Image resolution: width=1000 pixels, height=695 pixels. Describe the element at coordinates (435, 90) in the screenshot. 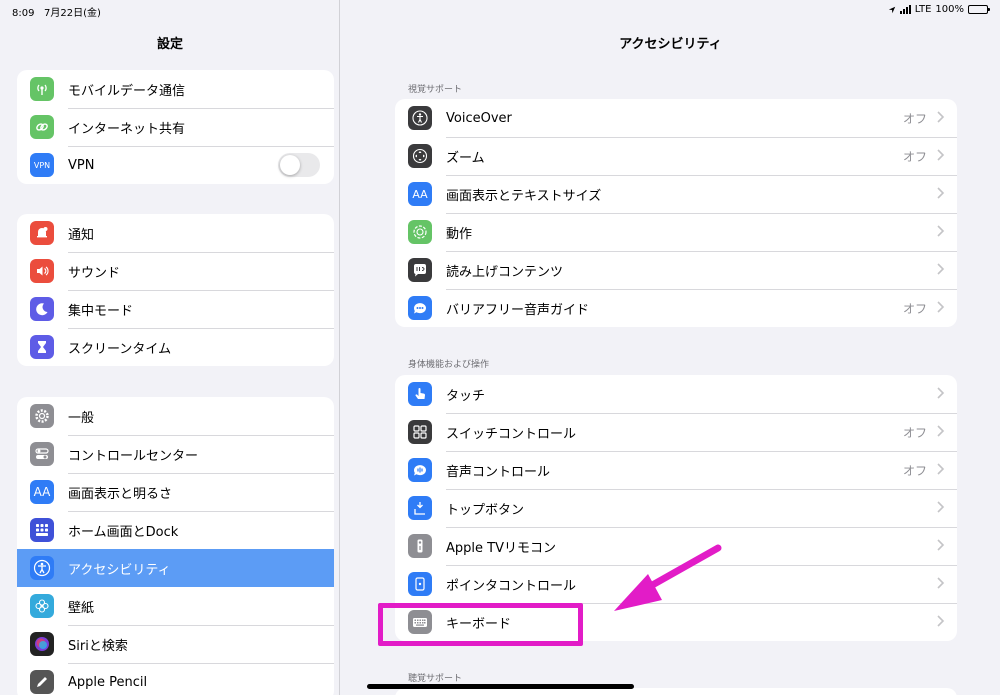

I see `section-header-vision: 視覚サポート` at that location.